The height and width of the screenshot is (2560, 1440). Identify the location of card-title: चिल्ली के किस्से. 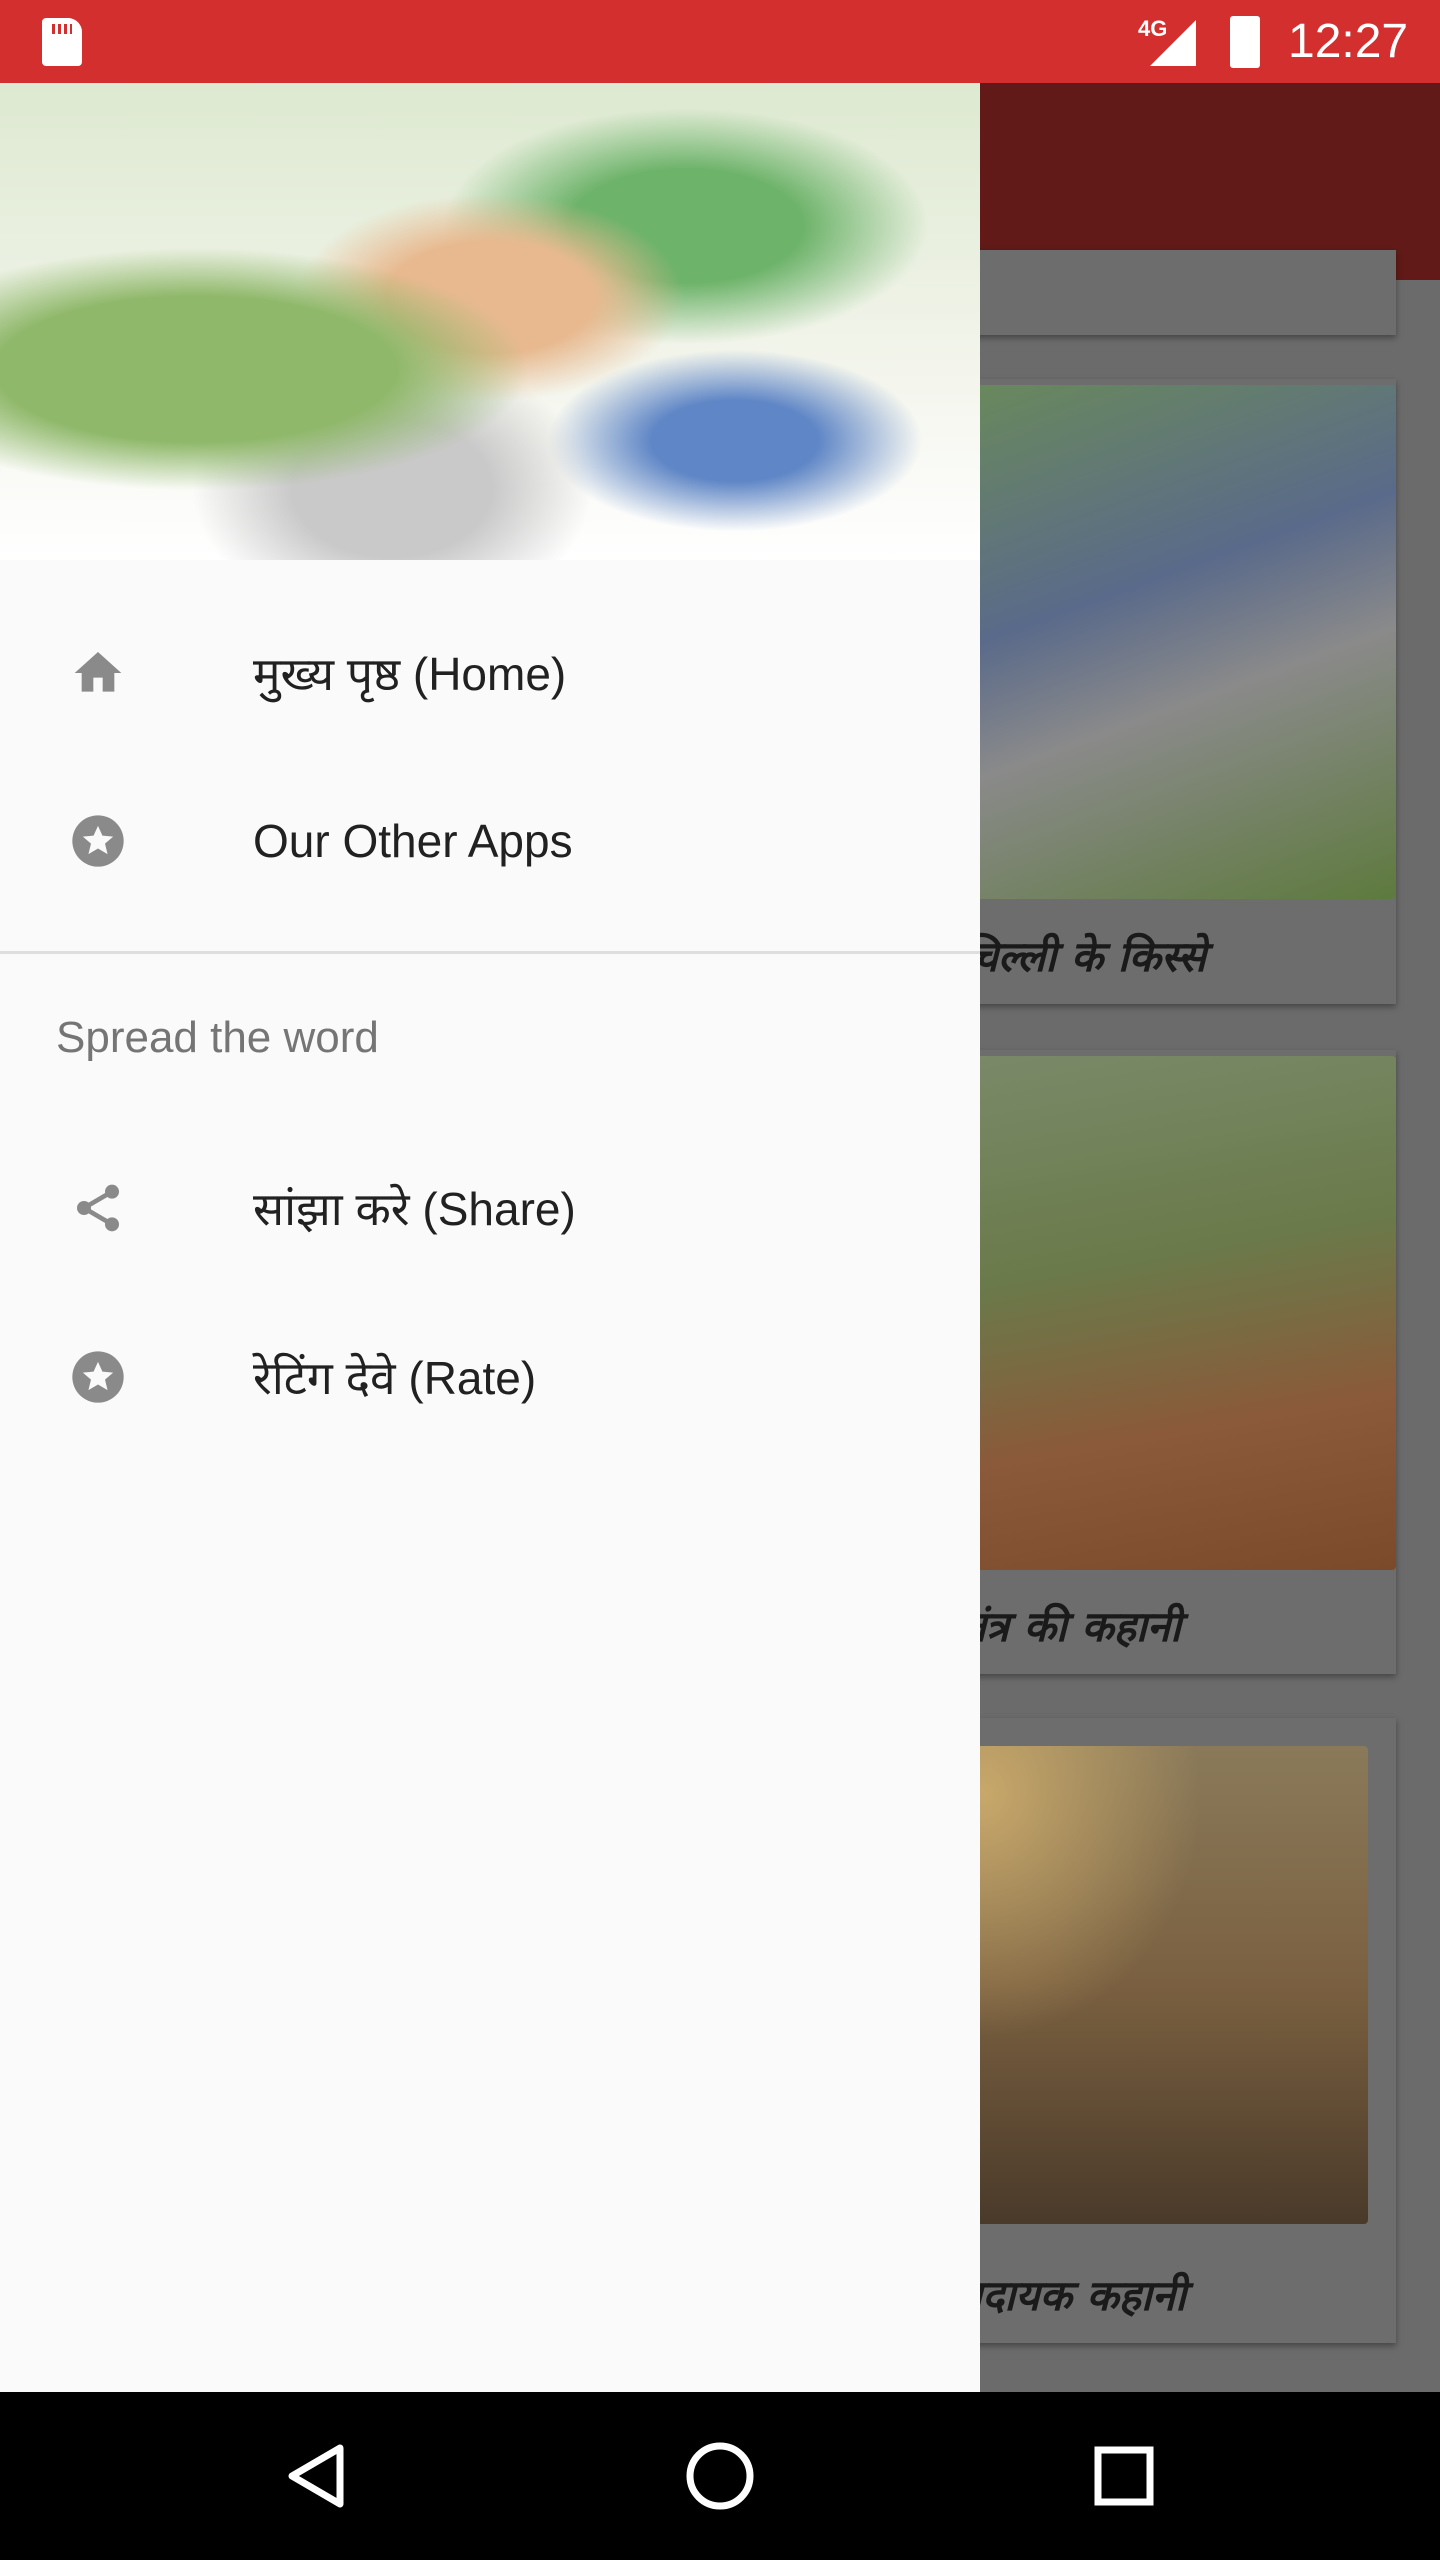
(1083, 956).